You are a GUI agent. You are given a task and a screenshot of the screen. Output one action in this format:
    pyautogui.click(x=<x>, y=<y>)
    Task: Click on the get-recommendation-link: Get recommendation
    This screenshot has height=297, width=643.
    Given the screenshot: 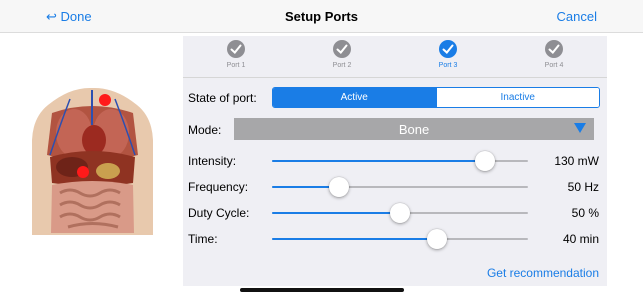 What is the action you would take?
    pyautogui.click(x=543, y=273)
    